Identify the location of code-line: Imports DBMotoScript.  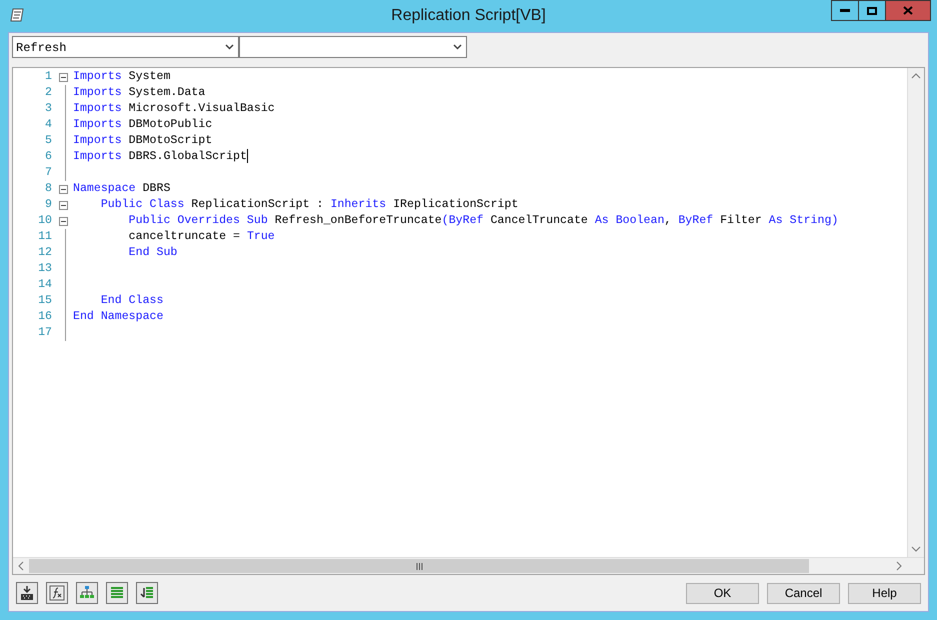
(142, 141).